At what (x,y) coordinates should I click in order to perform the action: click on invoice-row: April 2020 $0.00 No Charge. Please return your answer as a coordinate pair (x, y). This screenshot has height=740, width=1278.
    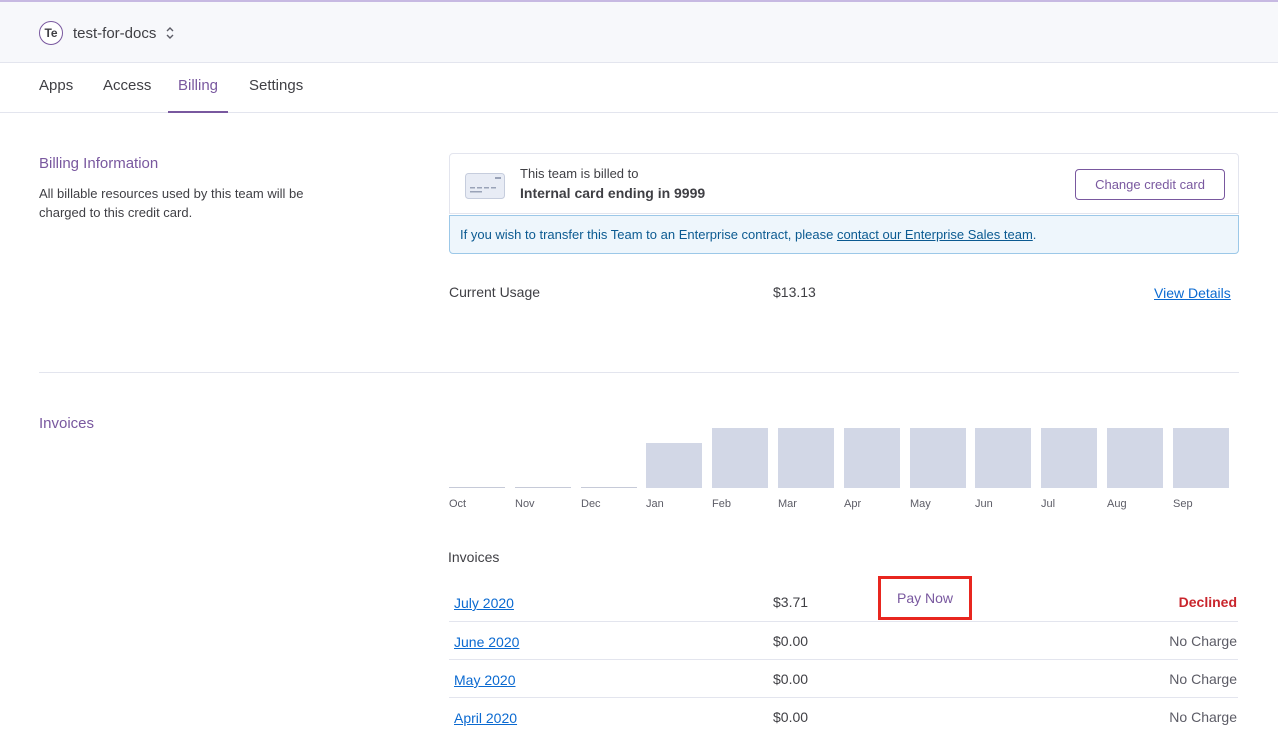
    Looking at the image, I should click on (843, 717).